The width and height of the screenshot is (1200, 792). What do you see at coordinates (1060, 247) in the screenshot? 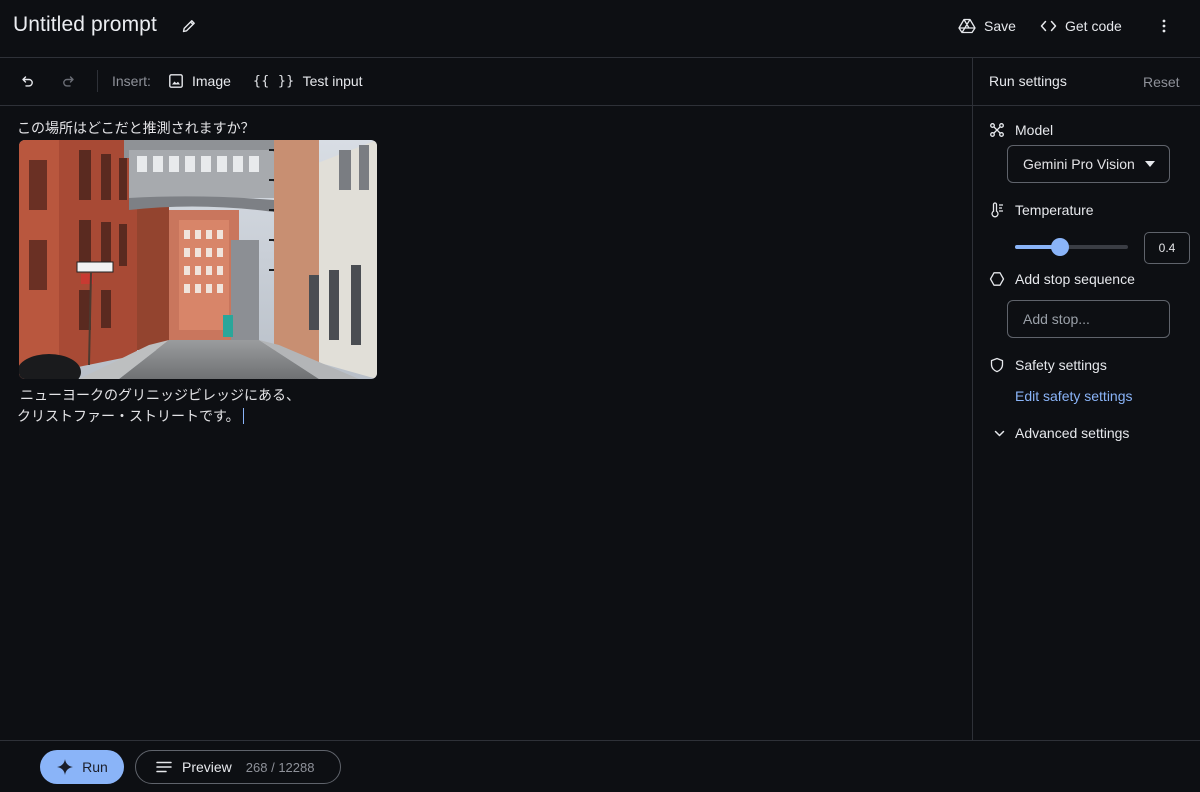
I see `temperature-slider-thumb` at bounding box center [1060, 247].